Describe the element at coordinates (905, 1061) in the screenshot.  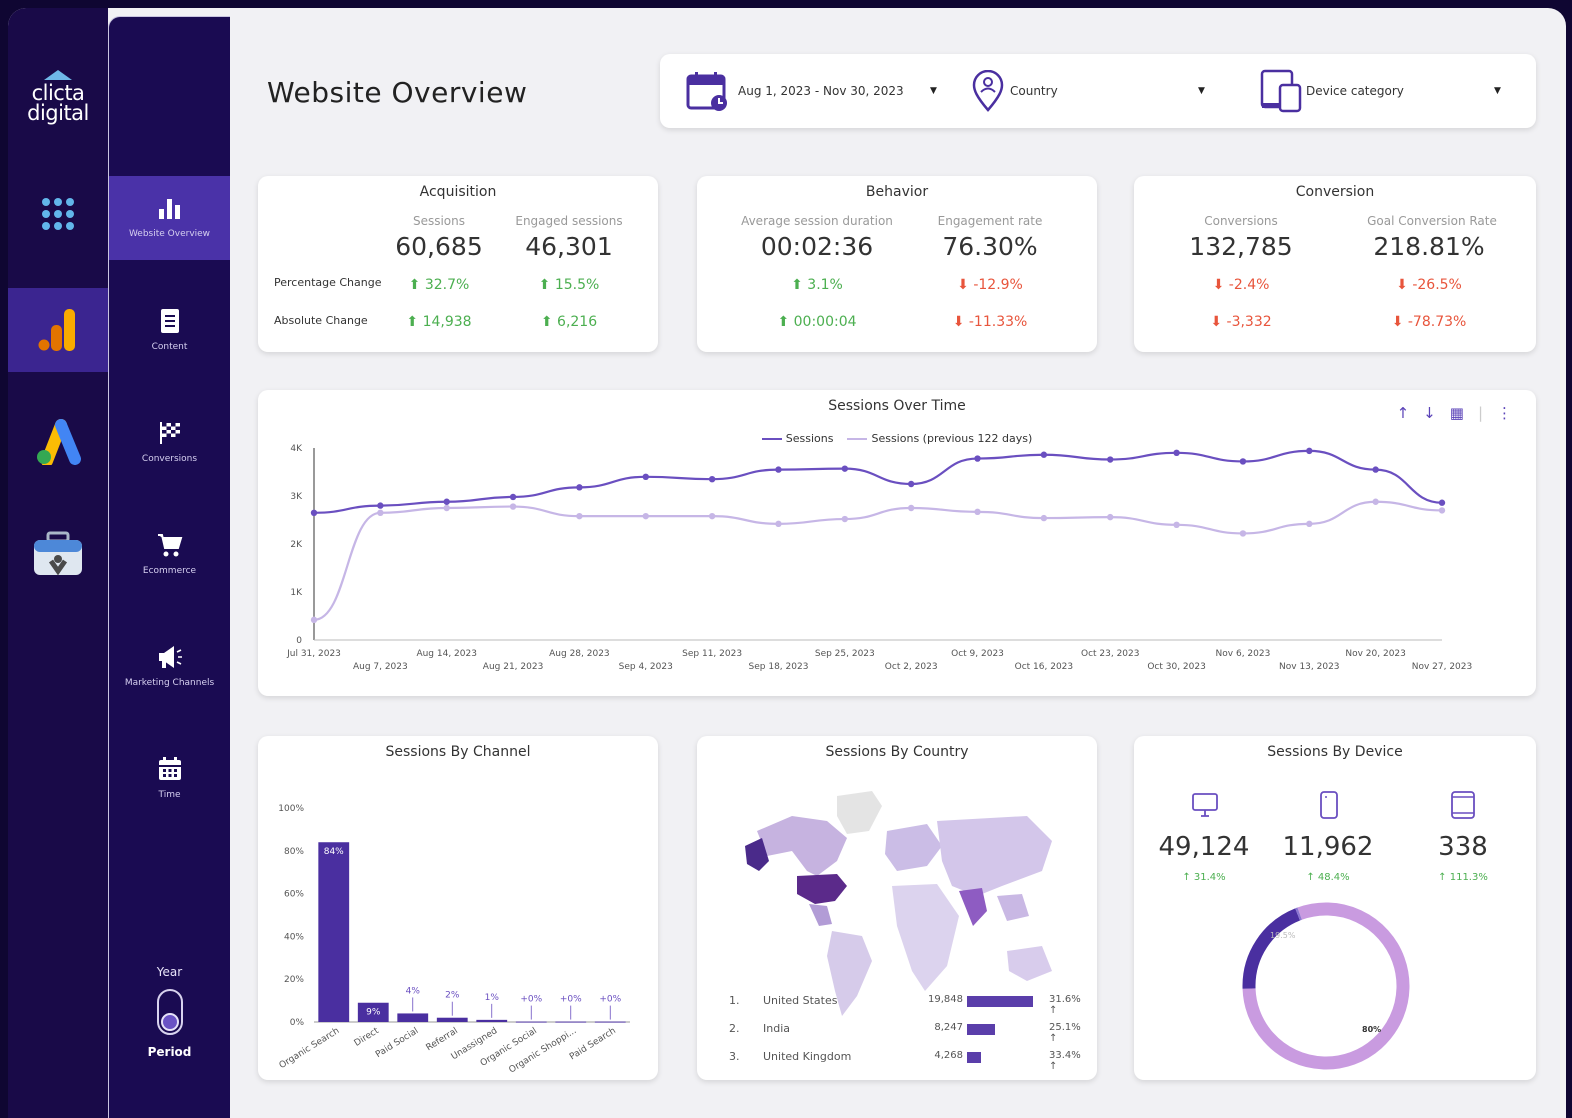
I see `country-row: 3. United Kingdom 4,268 33.4% ↑` at that location.